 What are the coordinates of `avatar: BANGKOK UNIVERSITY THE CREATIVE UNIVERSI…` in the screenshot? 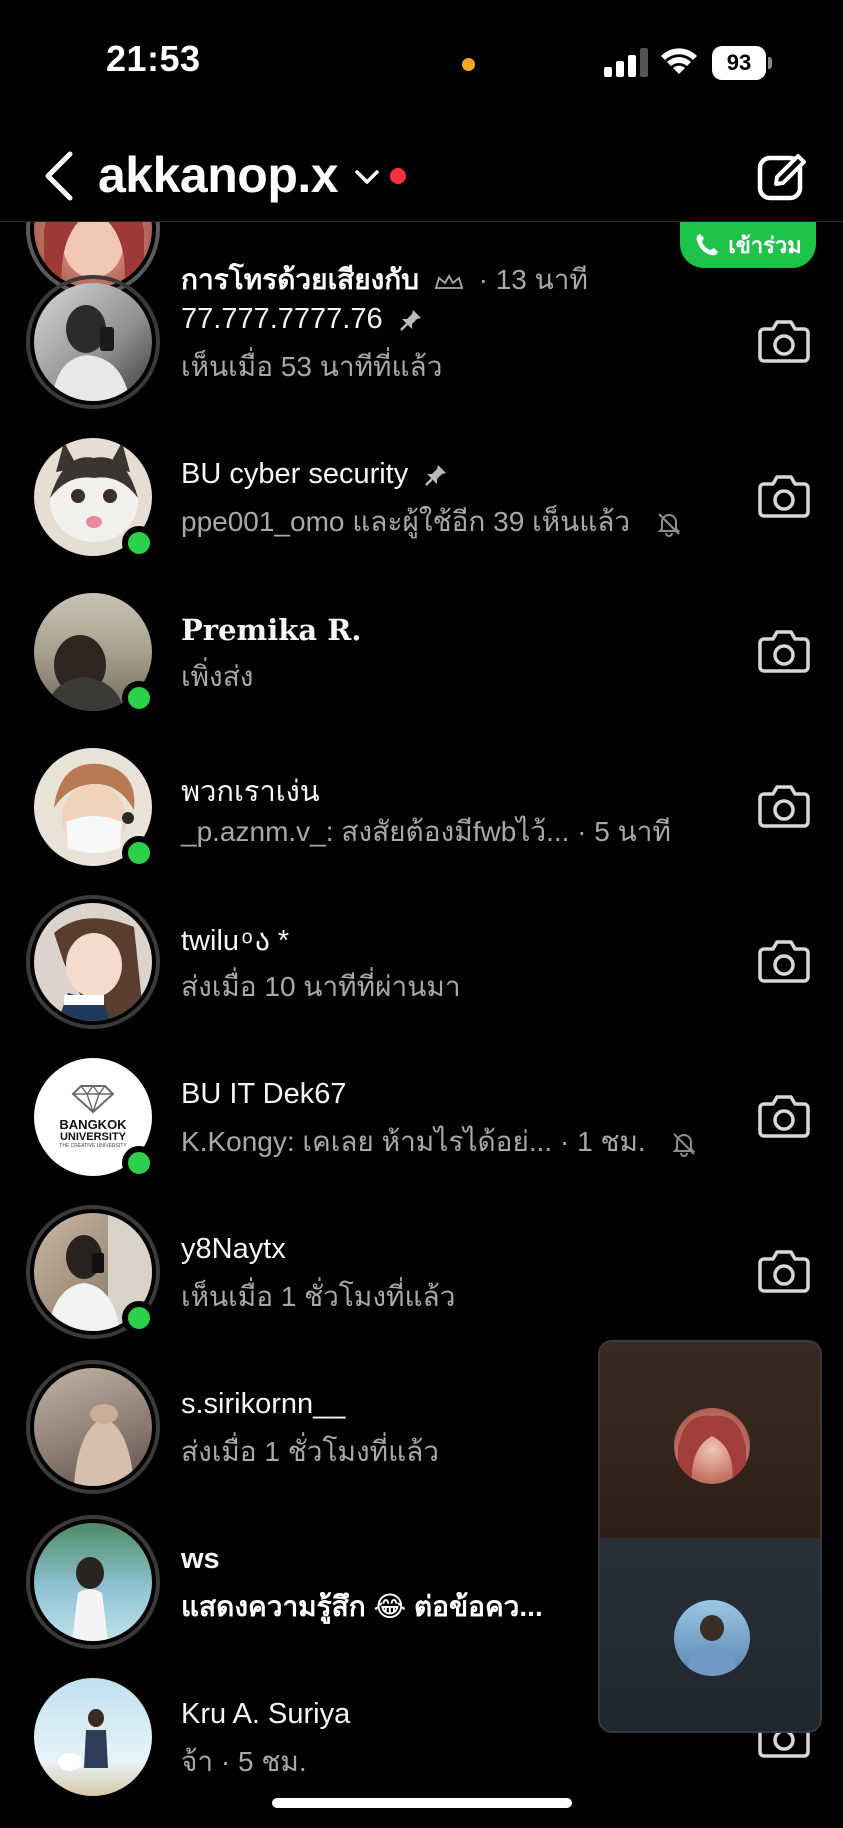 It's located at (93, 1117).